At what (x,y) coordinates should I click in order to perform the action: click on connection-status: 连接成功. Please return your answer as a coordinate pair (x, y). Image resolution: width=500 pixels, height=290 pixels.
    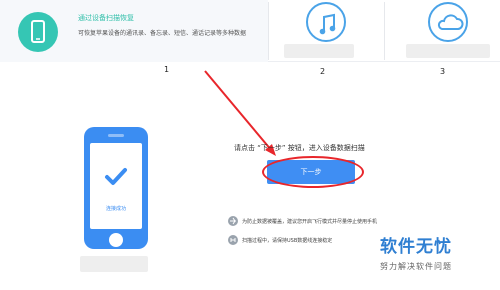
    Looking at the image, I should click on (115, 209).